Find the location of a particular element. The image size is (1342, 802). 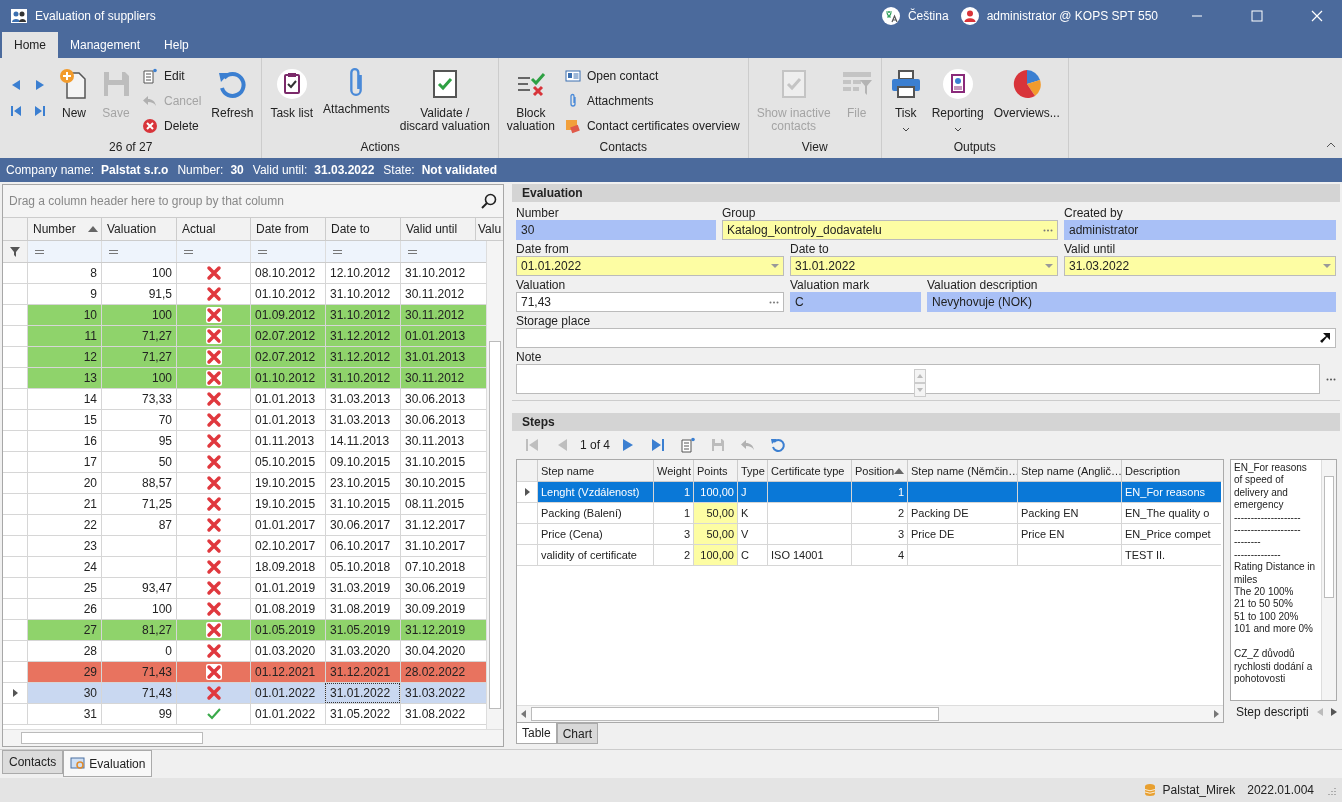

input-field: 01.01.2022 is located at coordinates (650, 266).